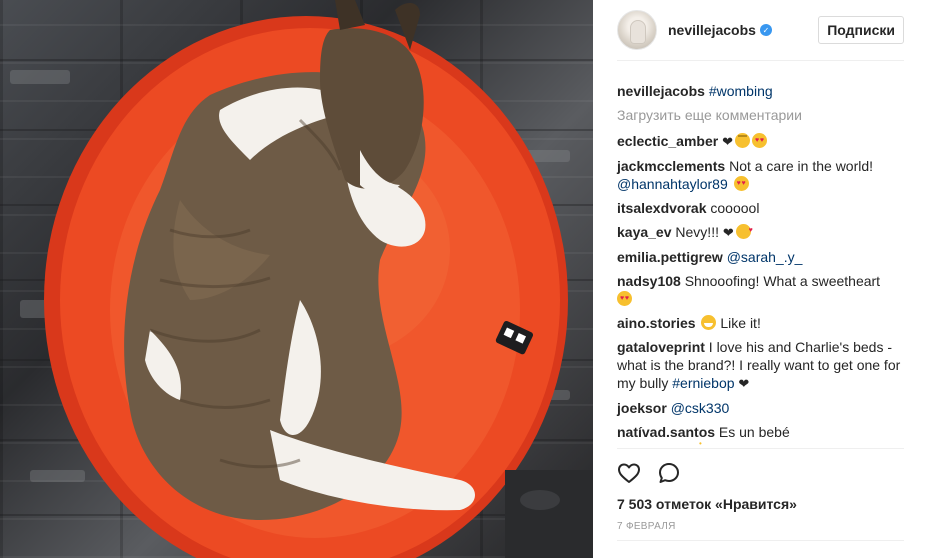 This screenshot has height=558, width=927. I want to click on comment-username: eclectic_amber, so click(667, 141).